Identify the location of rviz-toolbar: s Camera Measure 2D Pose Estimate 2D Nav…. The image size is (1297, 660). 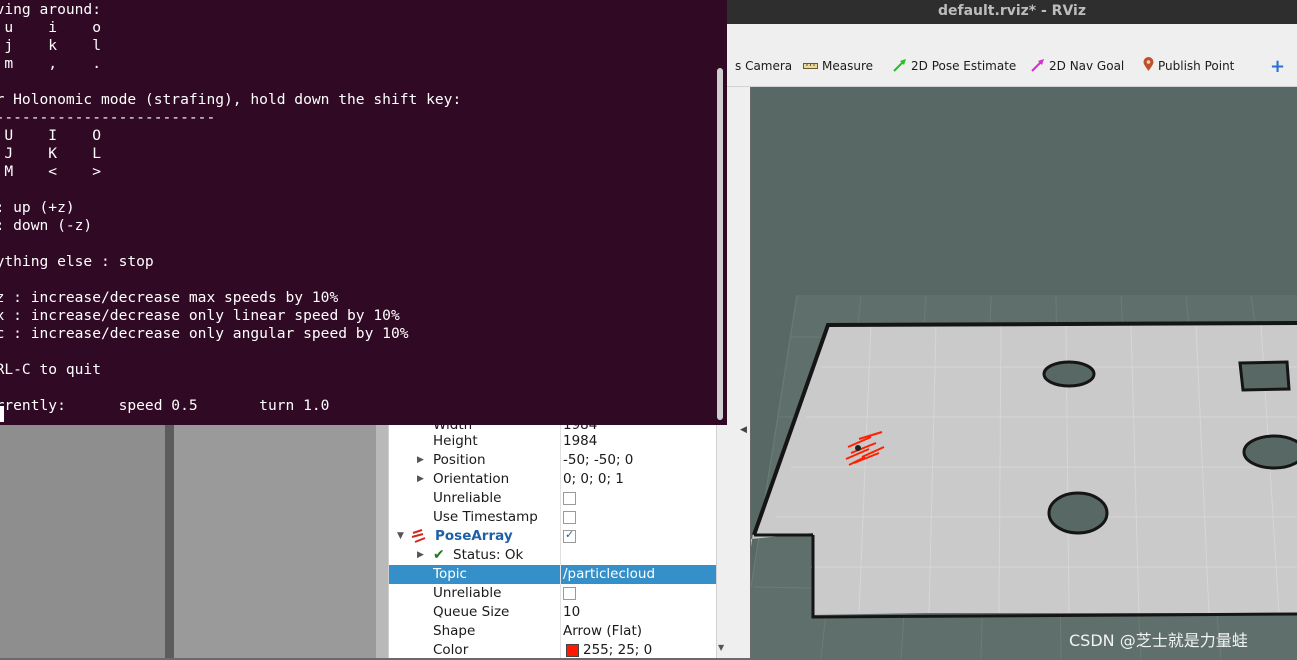
(1012, 65).